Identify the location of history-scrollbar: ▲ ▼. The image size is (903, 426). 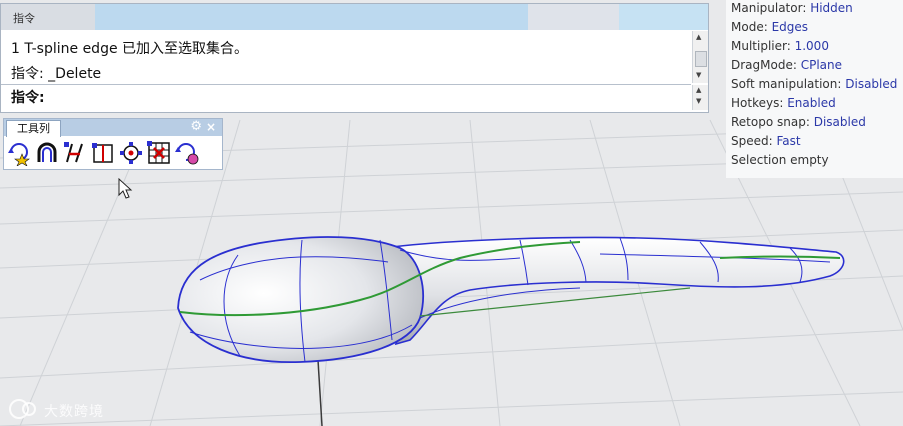
(700, 57).